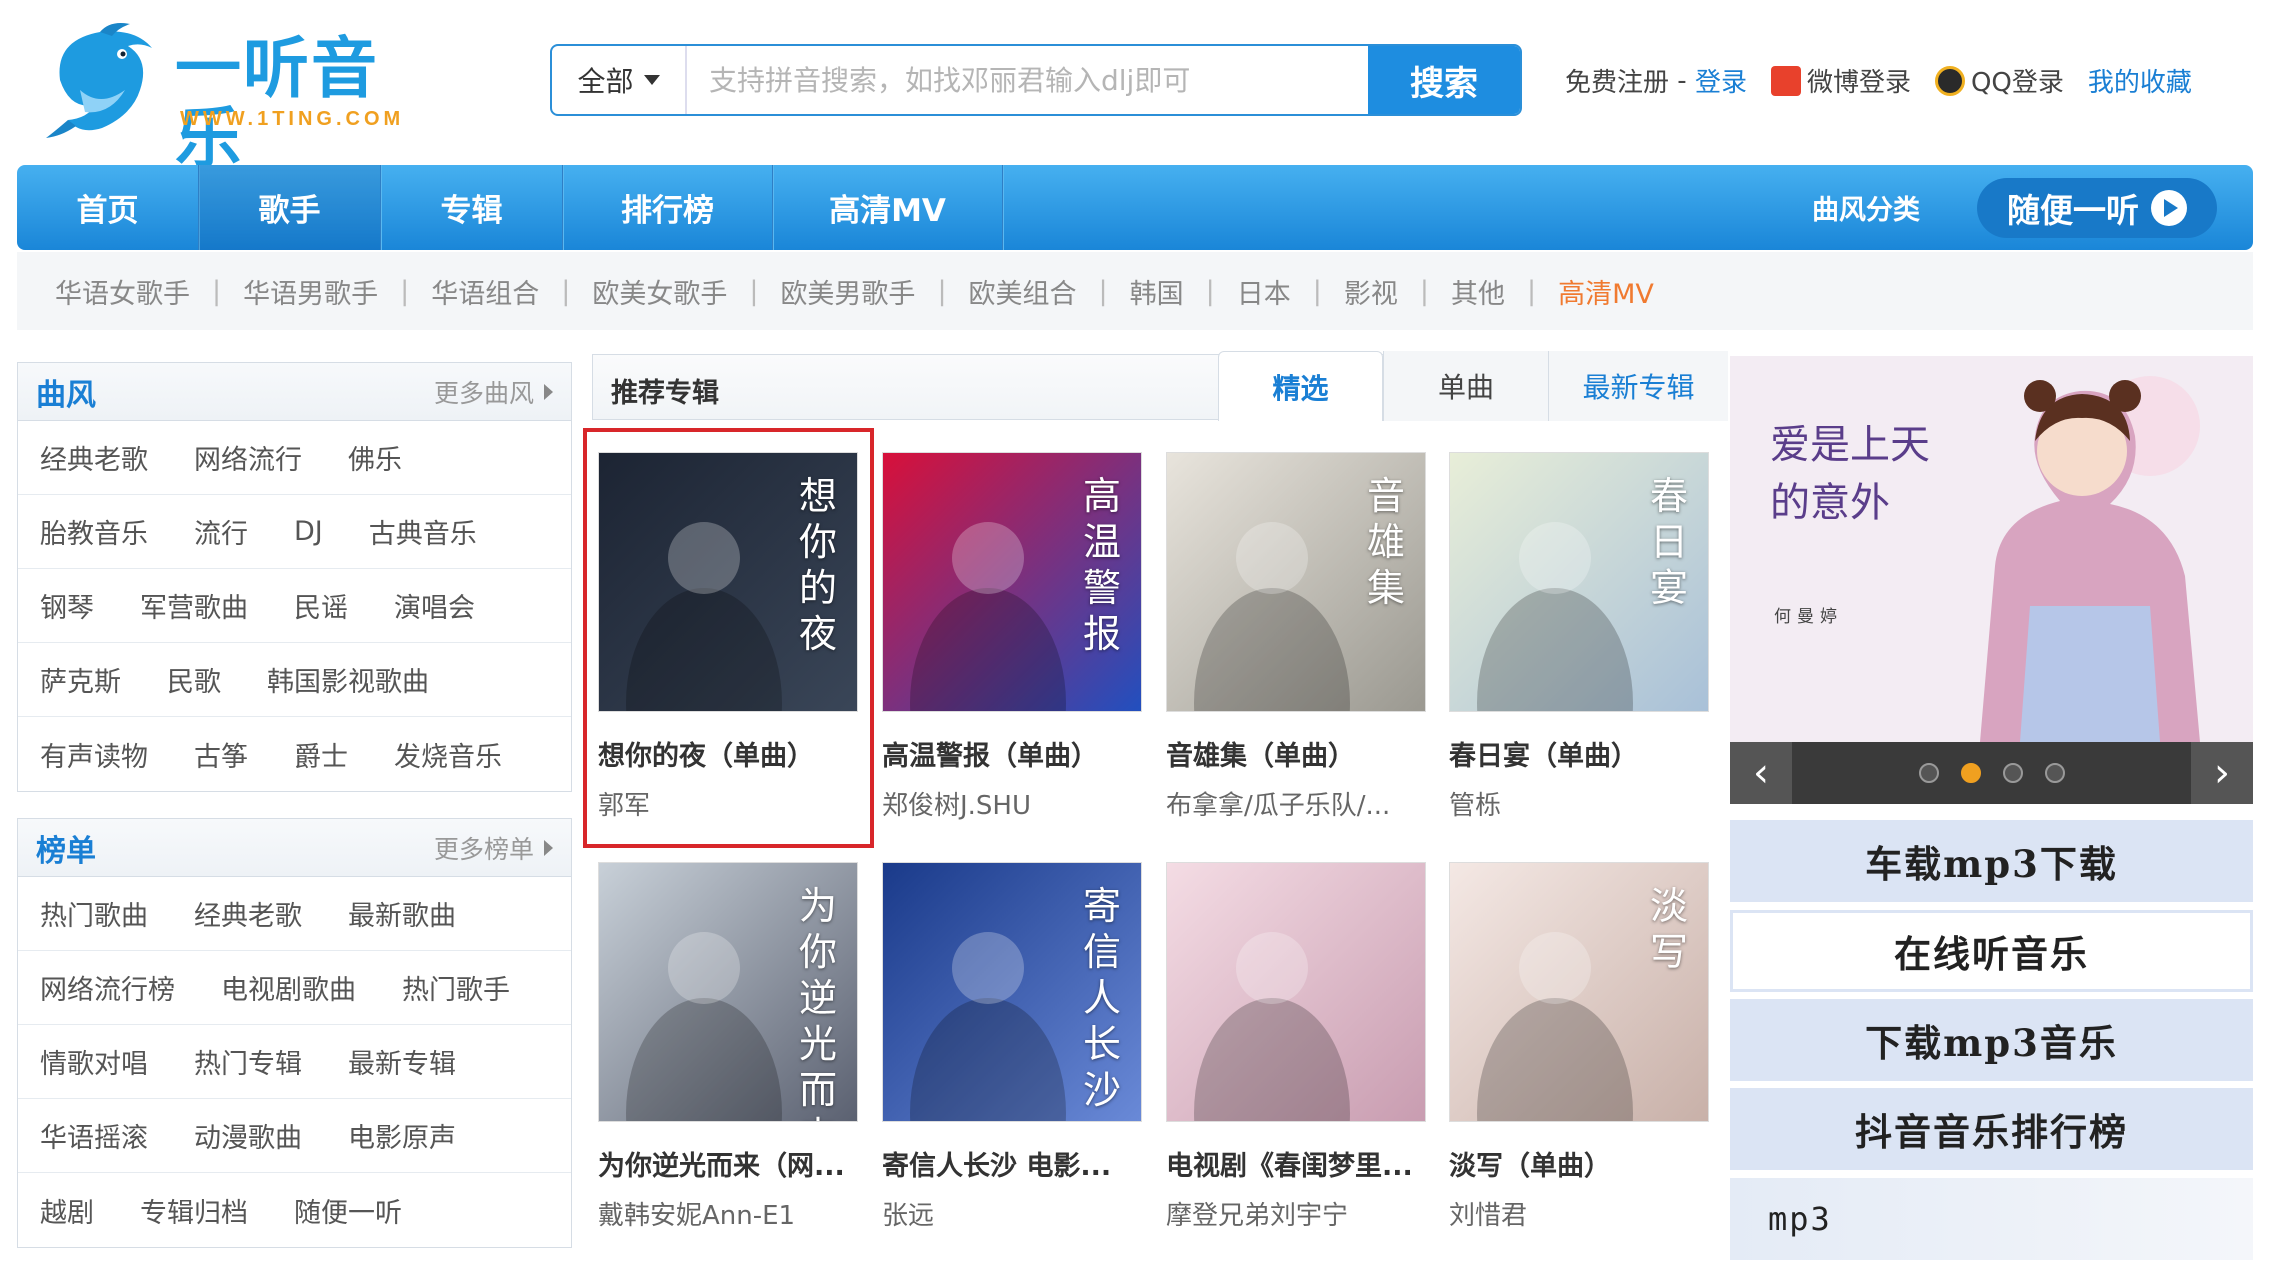 This screenshot has height=1280, width=2277. What do you see at coordinates (402, 913) in the screenshot?
I see `chart-link: 最新歌曲` at bounding box center [402, 913].